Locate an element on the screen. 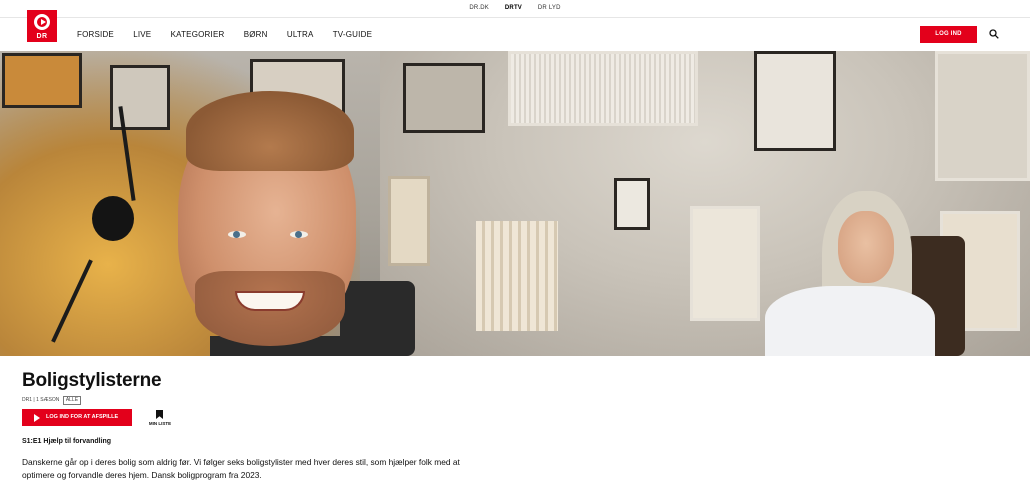 This screenshot has width=1030, height=489. program-title: Boligstylisterne is located at coordinates (92, 380).